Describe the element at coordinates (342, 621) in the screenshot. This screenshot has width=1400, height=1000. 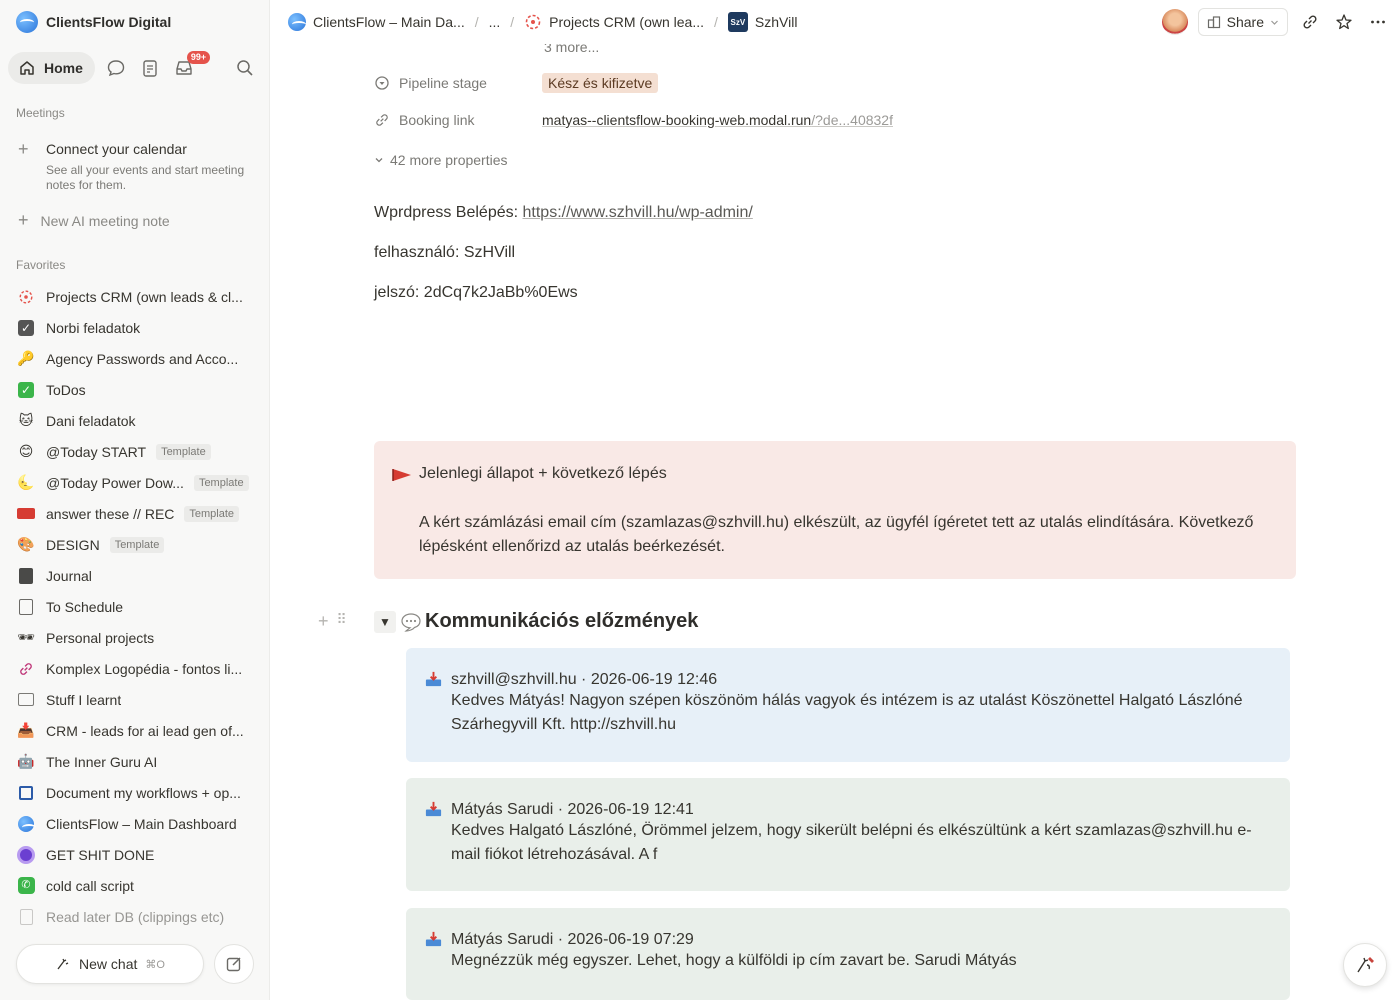
I see `drag-handle-icon: ⠿` at that location.